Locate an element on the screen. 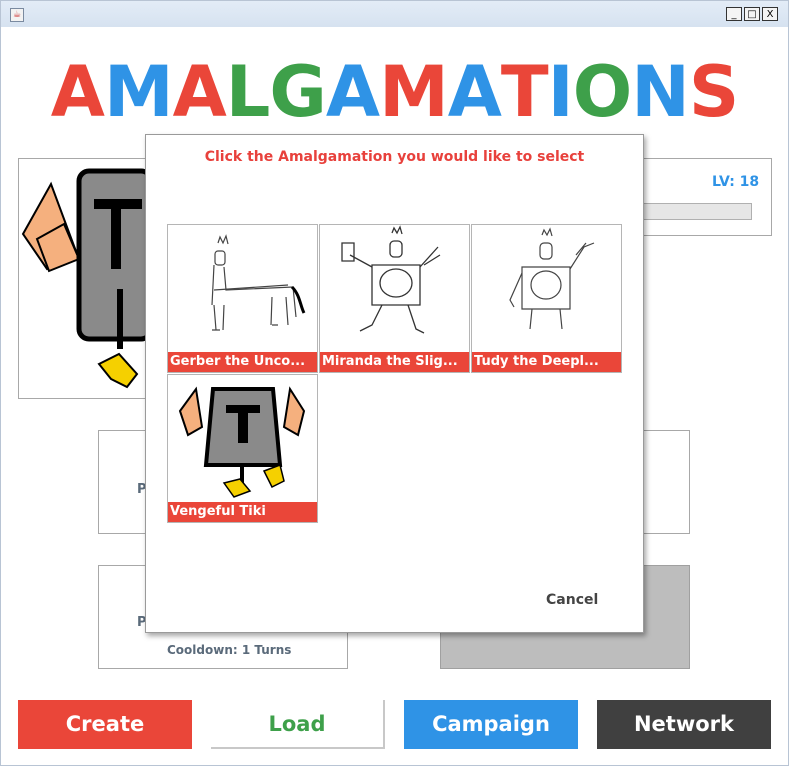 Image resolution: width=789 pixels, height=766 pixels. amalgamation-card: Vengeful Tiki is located at coordinates (242, 448).